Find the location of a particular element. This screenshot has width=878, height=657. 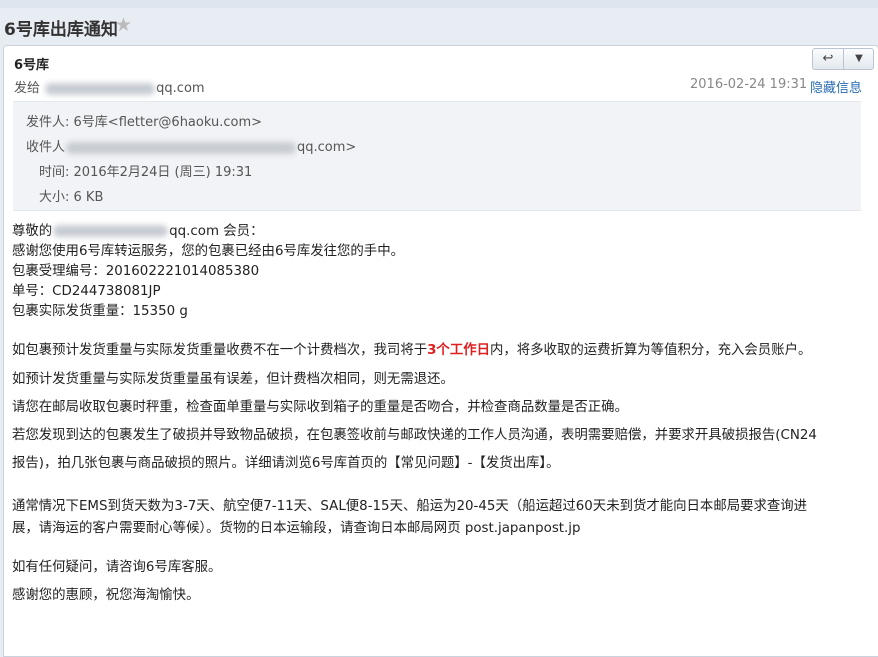

to-row: 收件人 qq.com> is located at coordinates (191, 145).